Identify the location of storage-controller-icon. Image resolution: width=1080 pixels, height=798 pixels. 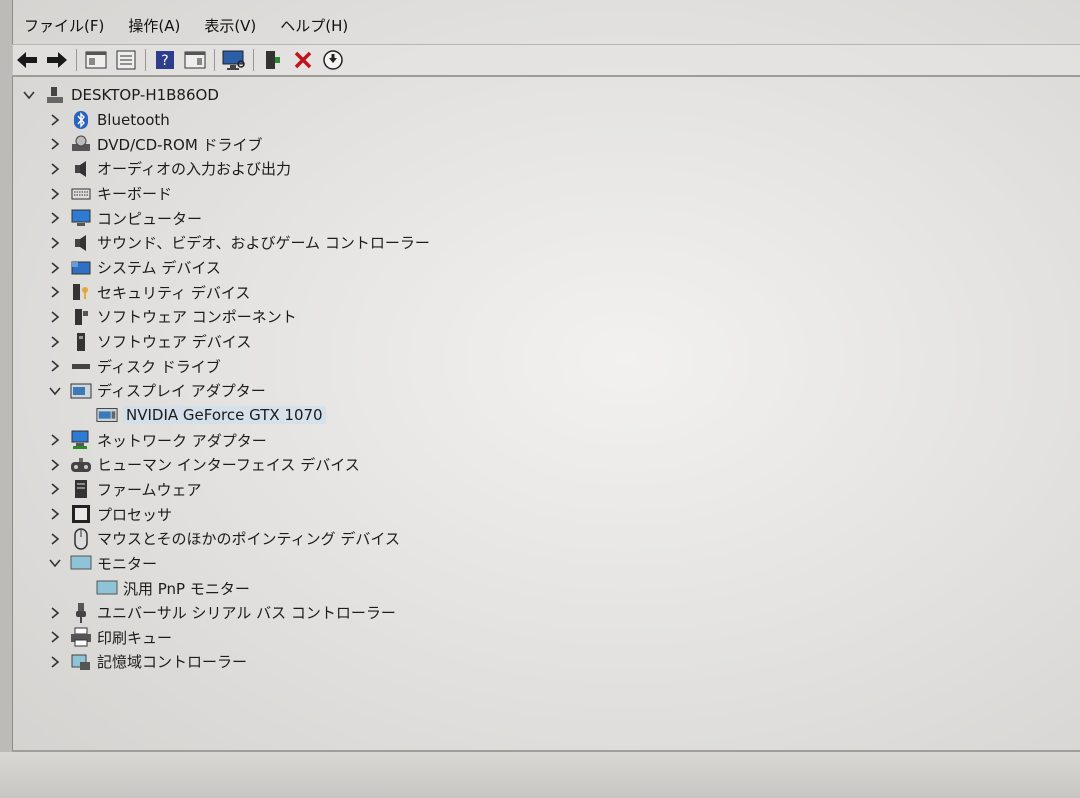
(81, 662).